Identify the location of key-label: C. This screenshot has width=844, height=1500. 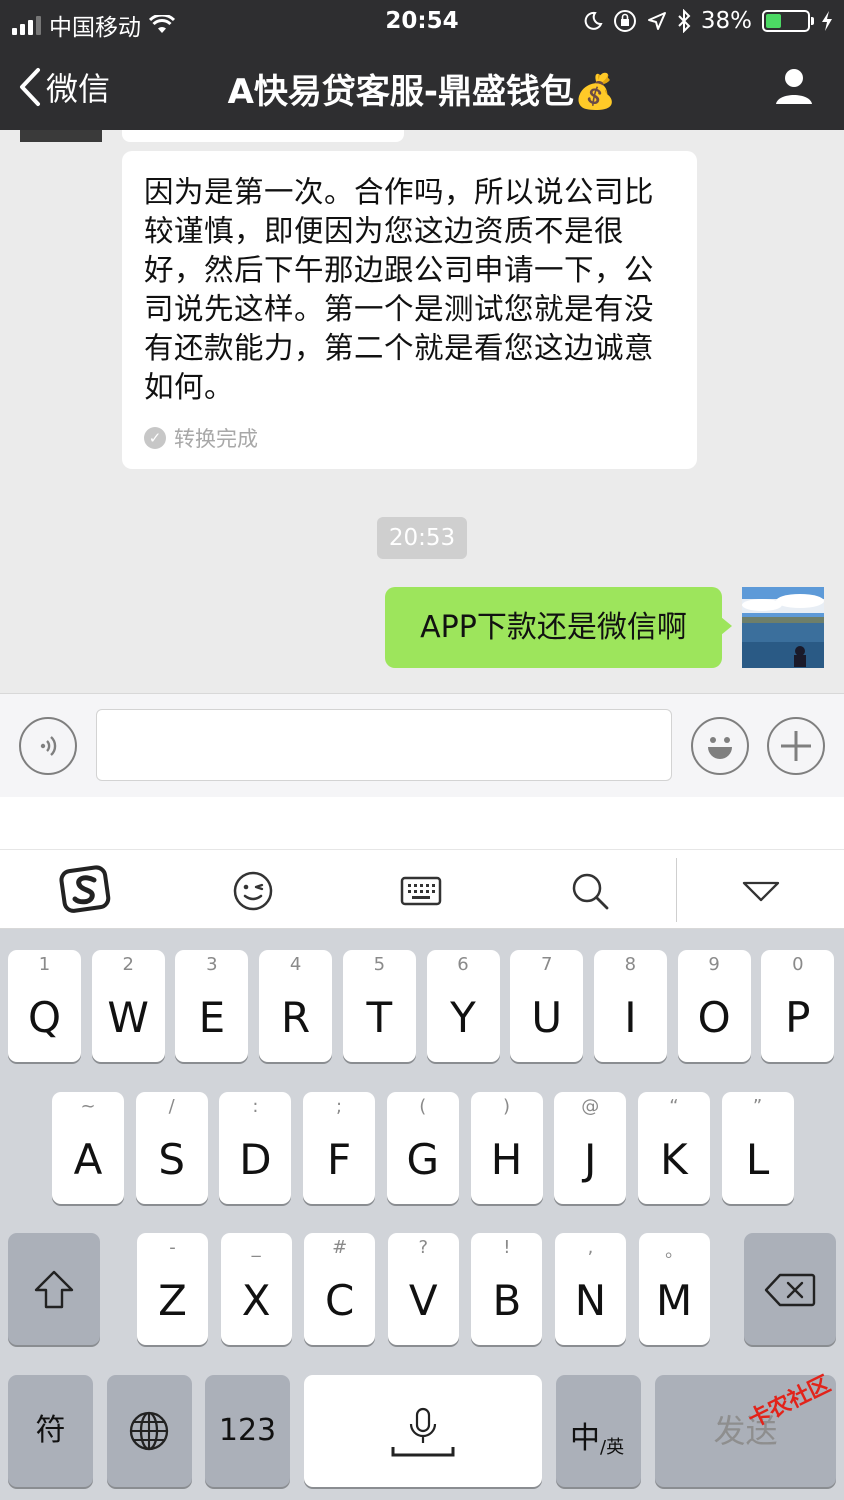
(340, 1300).